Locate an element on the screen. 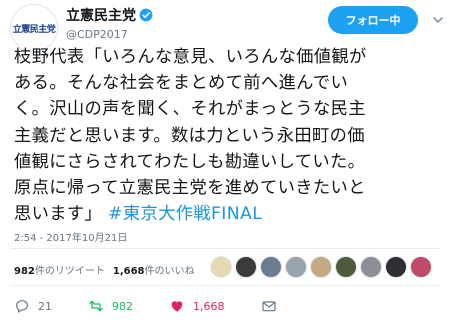 The width and height of the screenshot is (450, 323). tweet-stats: 982件のリツイート 1,668件のいいね is located at coordinates (104, 269).